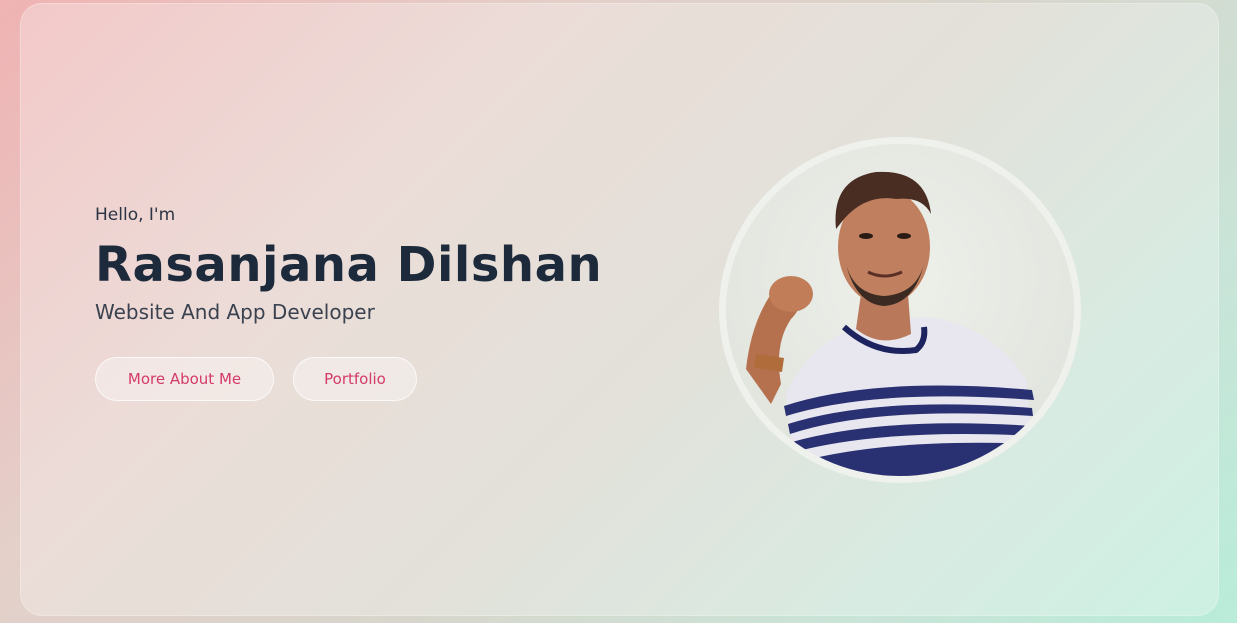 This screenshot has width=1237, height=623. What do you see at coordinates (355, 379) in the screenshot?
I see `portfolio-button: Portfolio` at bounding box center [355, 379].